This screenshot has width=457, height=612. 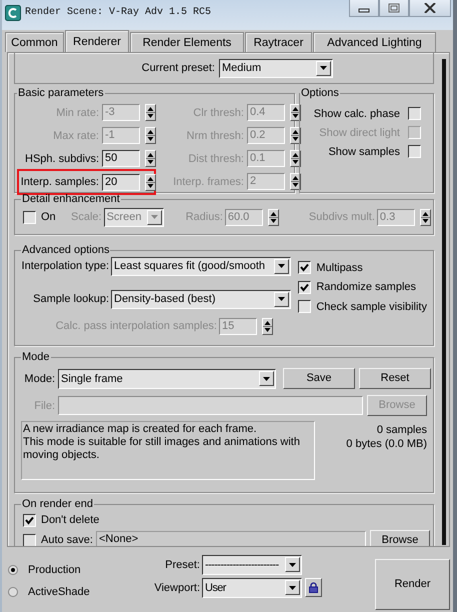 What do you see at coordinates (201, 299) in the screenshot?
I see `dropdown: Density-based (best)` at bounding box center [201, 299].